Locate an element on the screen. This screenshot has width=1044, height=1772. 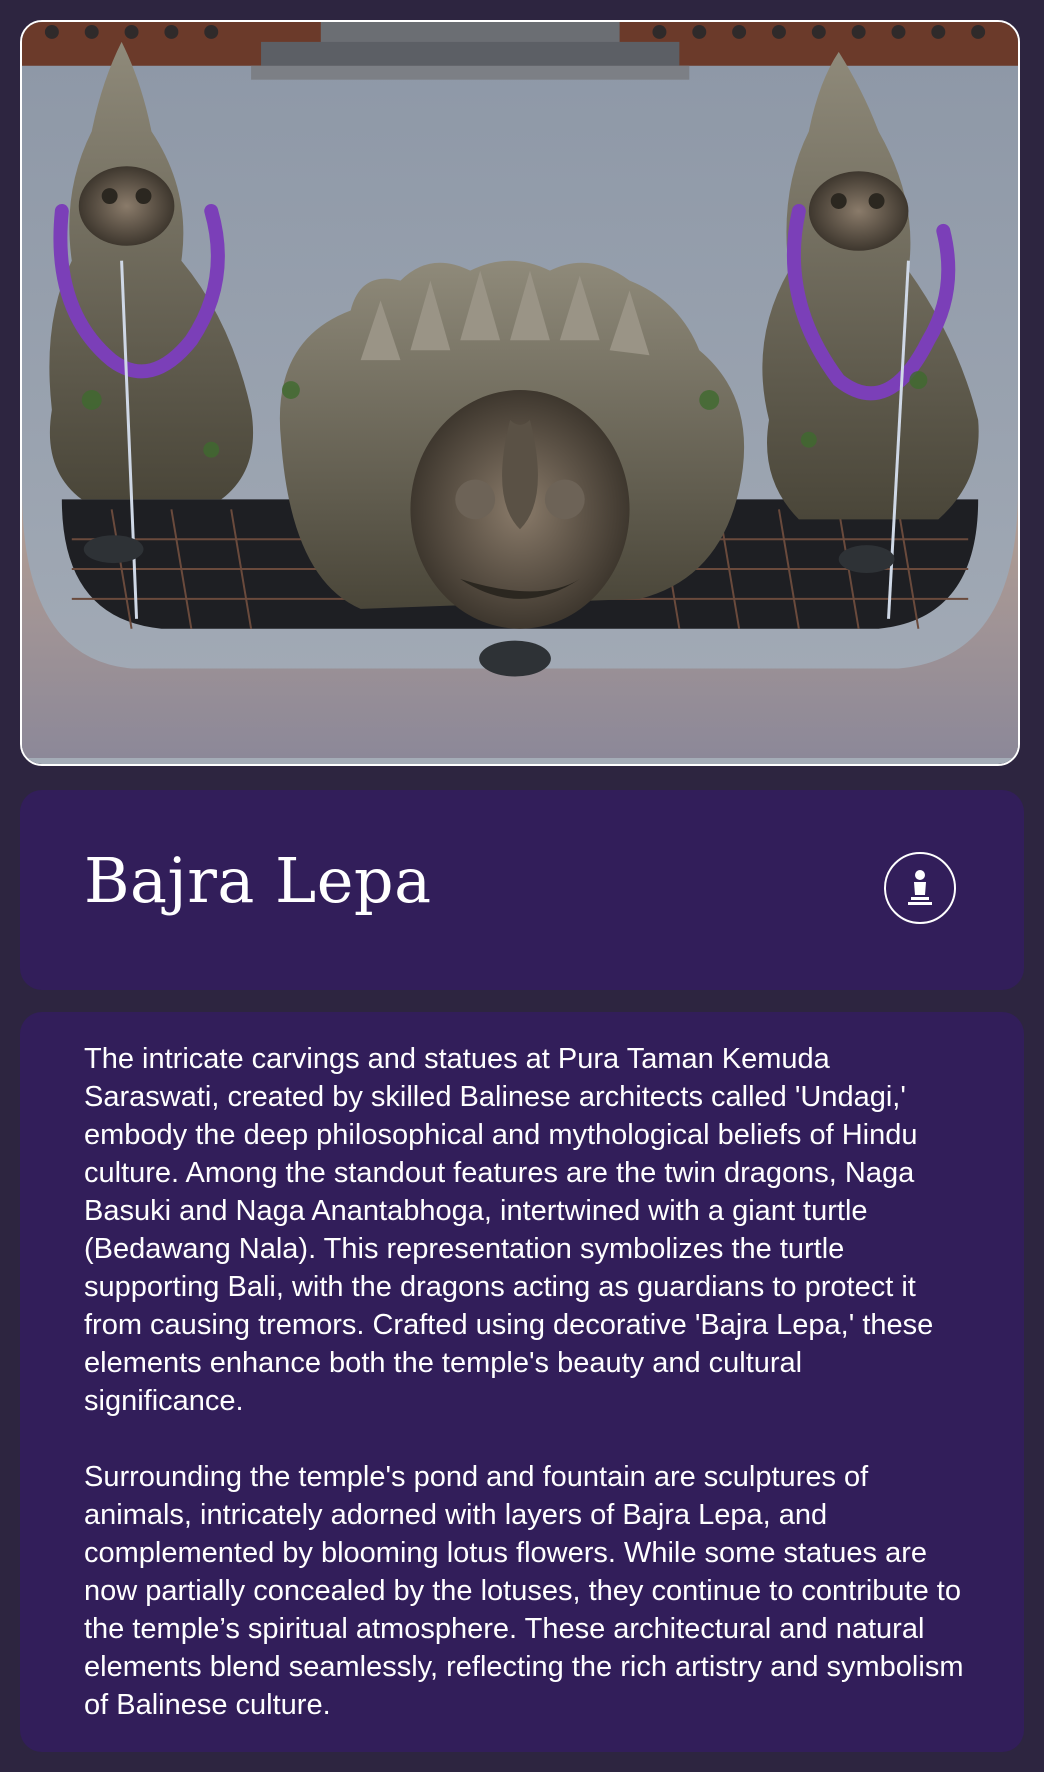
statue-button is located at coordinates (920, 888).